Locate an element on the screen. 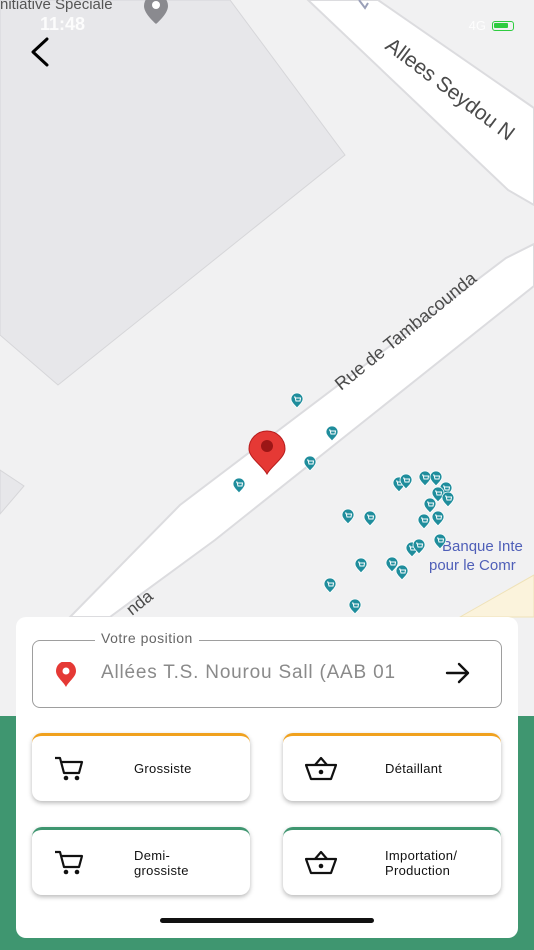 This screenshot has width=534, height=950. battery-icon is located at coordinates (503, 25).